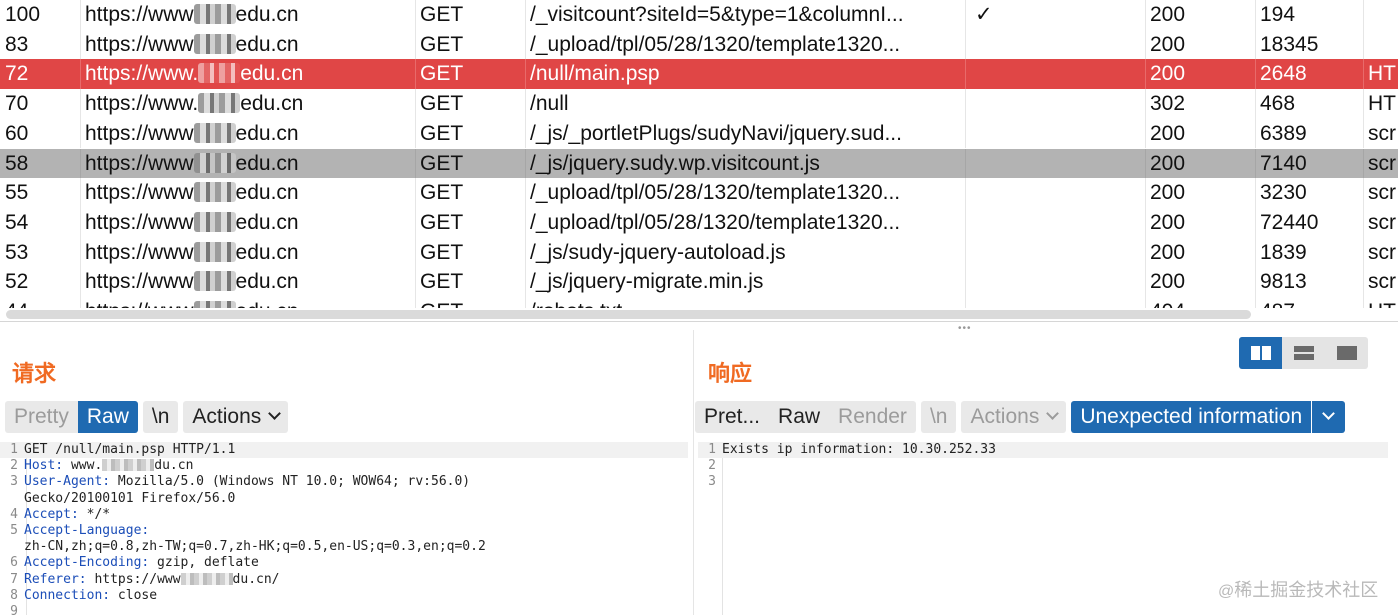  Describe the element at coordinates (139, 193) in the screenshot. I see `host-prefix: https://www` at that location.